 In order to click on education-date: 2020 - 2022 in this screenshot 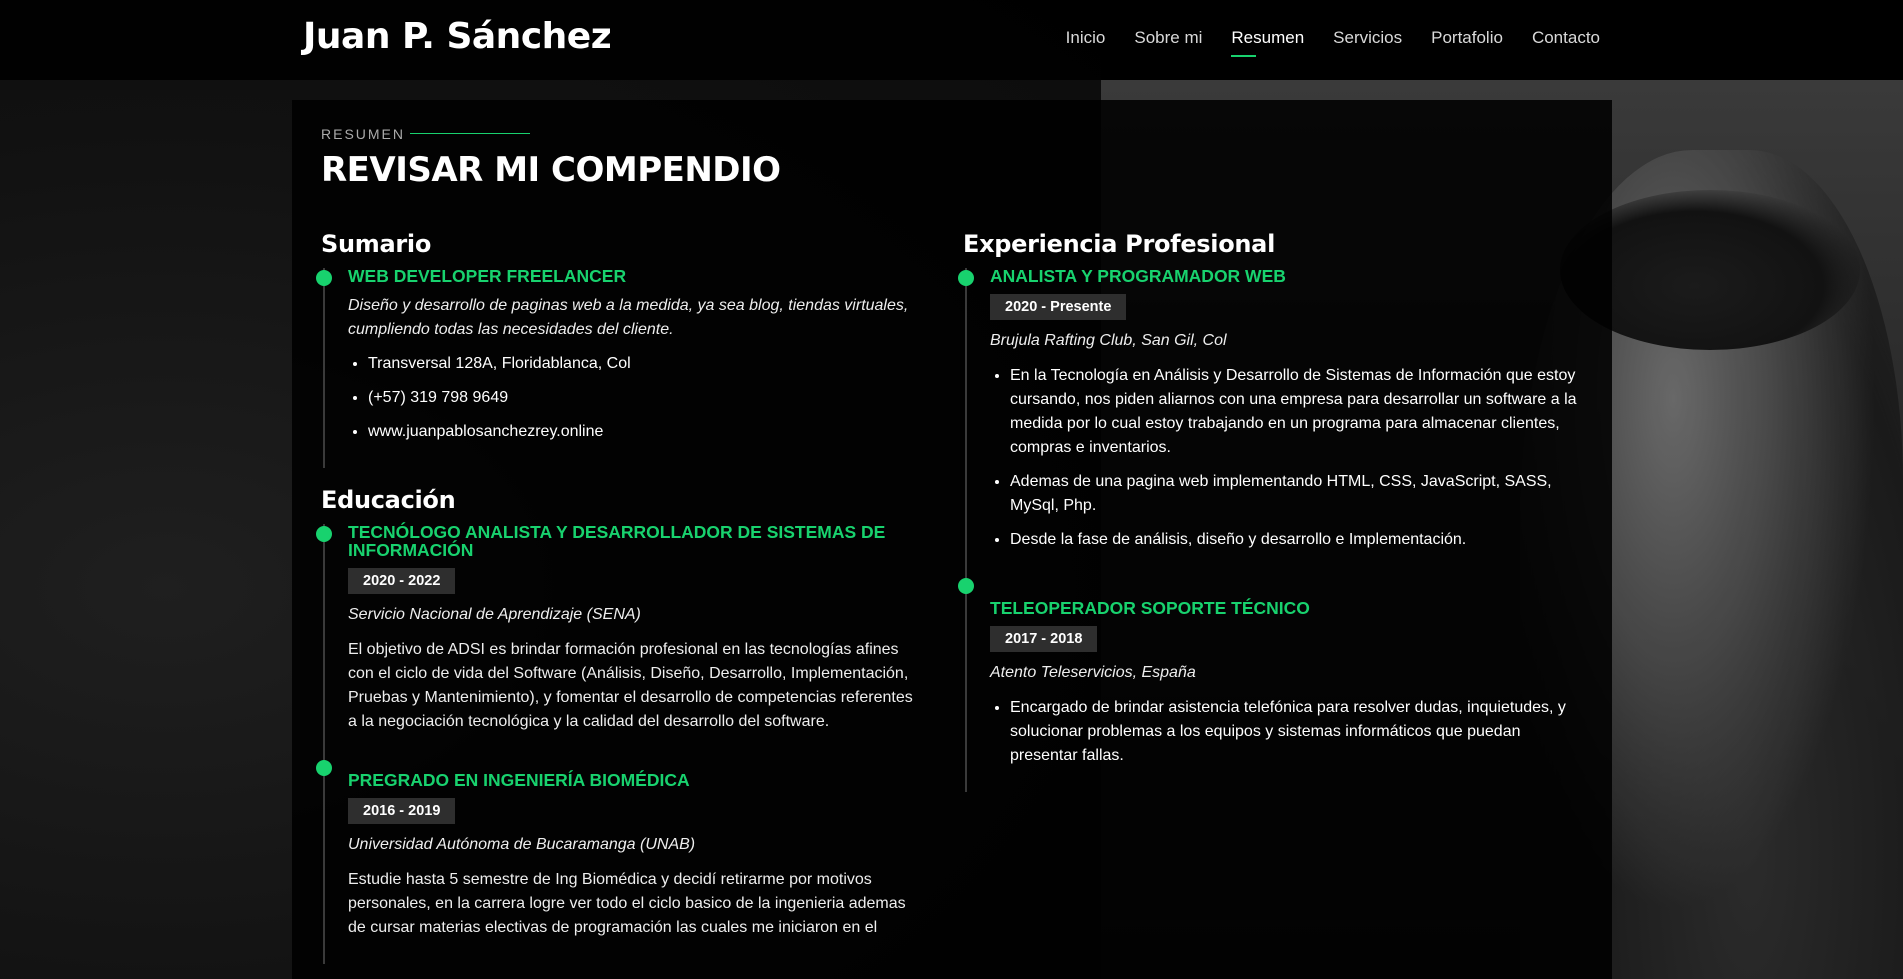, I will do `click(402, 581)`.